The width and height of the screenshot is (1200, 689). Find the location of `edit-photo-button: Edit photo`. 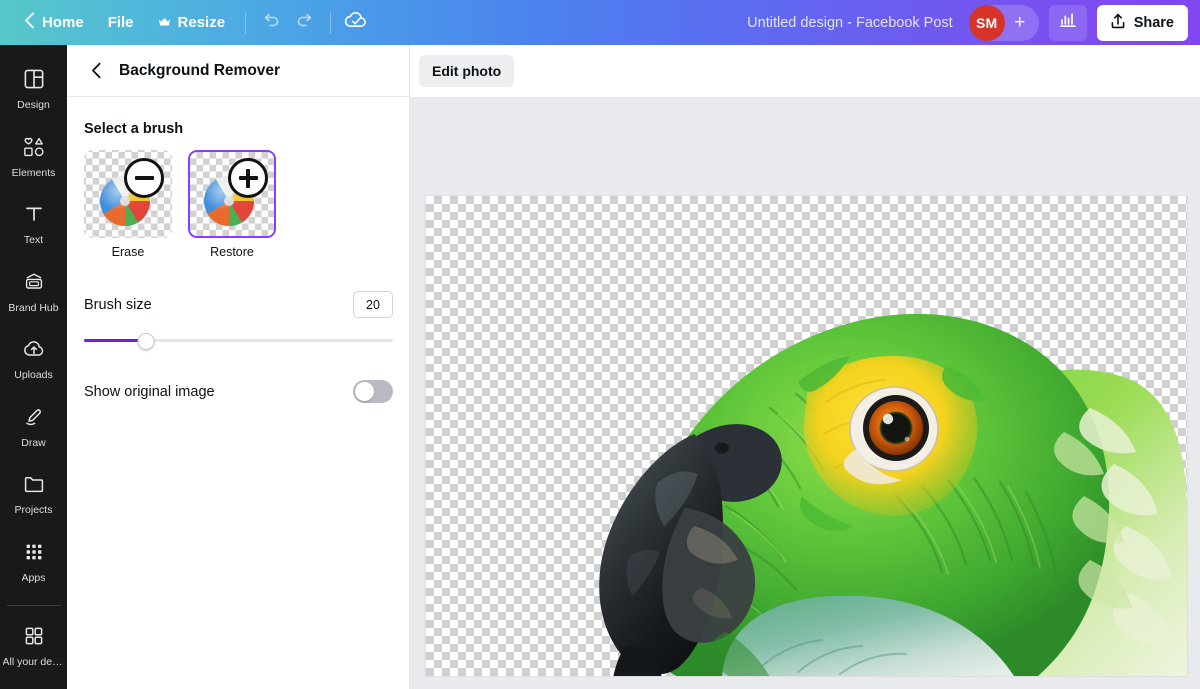

edit-photo-button: Edit photo is located at coordinates (467, 71).